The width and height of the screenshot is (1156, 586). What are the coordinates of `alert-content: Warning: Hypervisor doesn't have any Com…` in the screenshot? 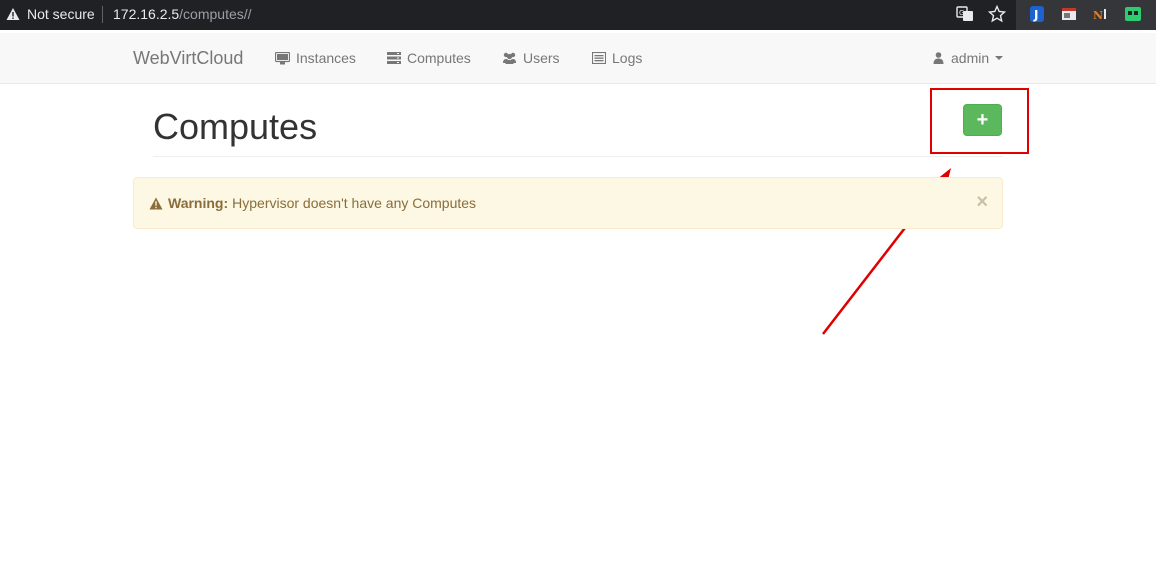 It's located at (312, 203).